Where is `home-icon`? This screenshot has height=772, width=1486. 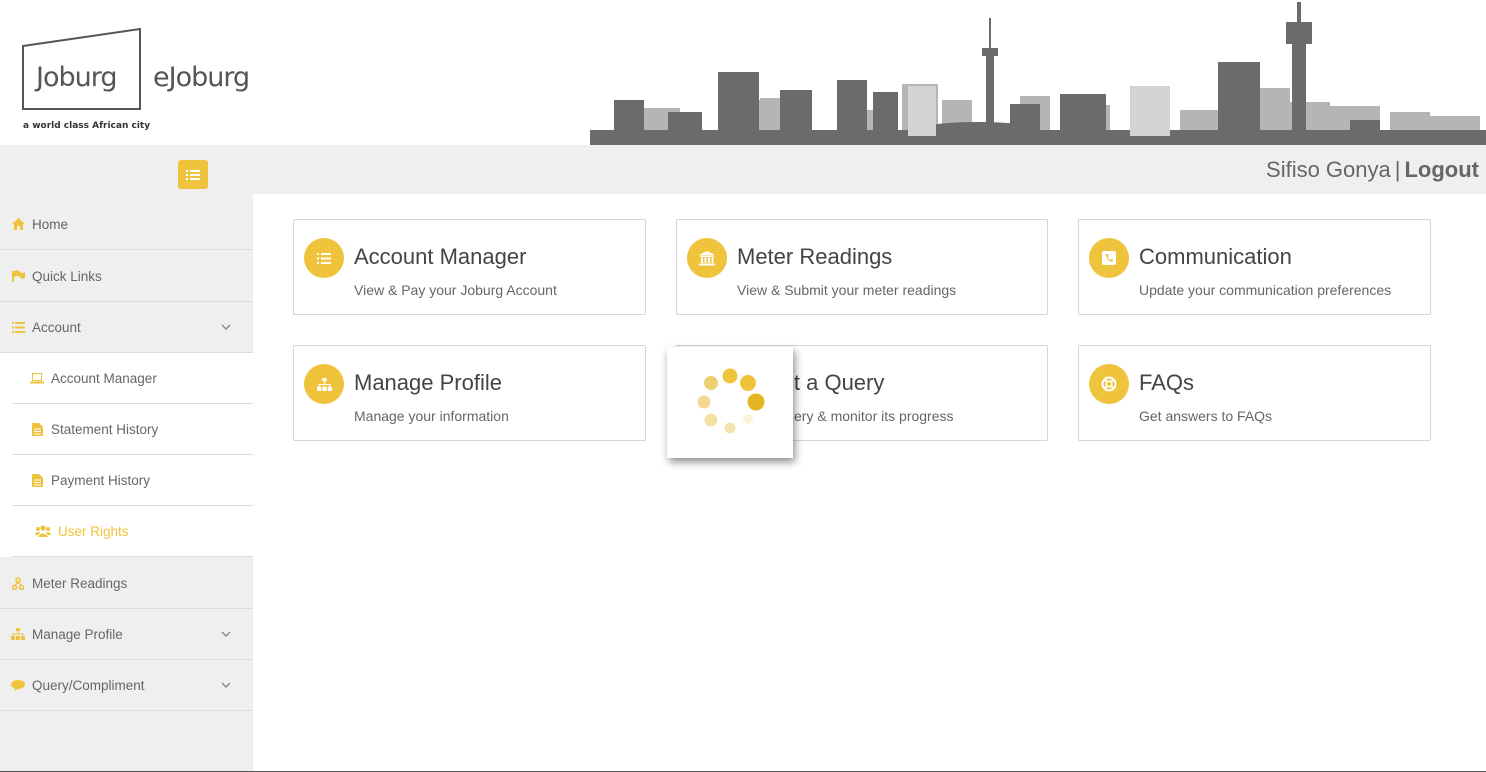
home-icon is located at coordinates (18, 224).